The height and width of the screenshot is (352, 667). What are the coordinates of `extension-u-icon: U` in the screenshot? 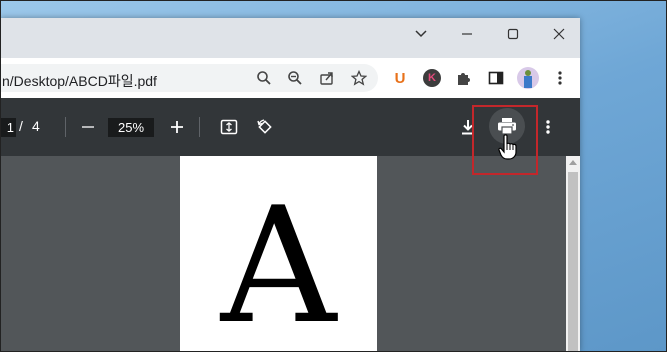 It's located at (400, 78).